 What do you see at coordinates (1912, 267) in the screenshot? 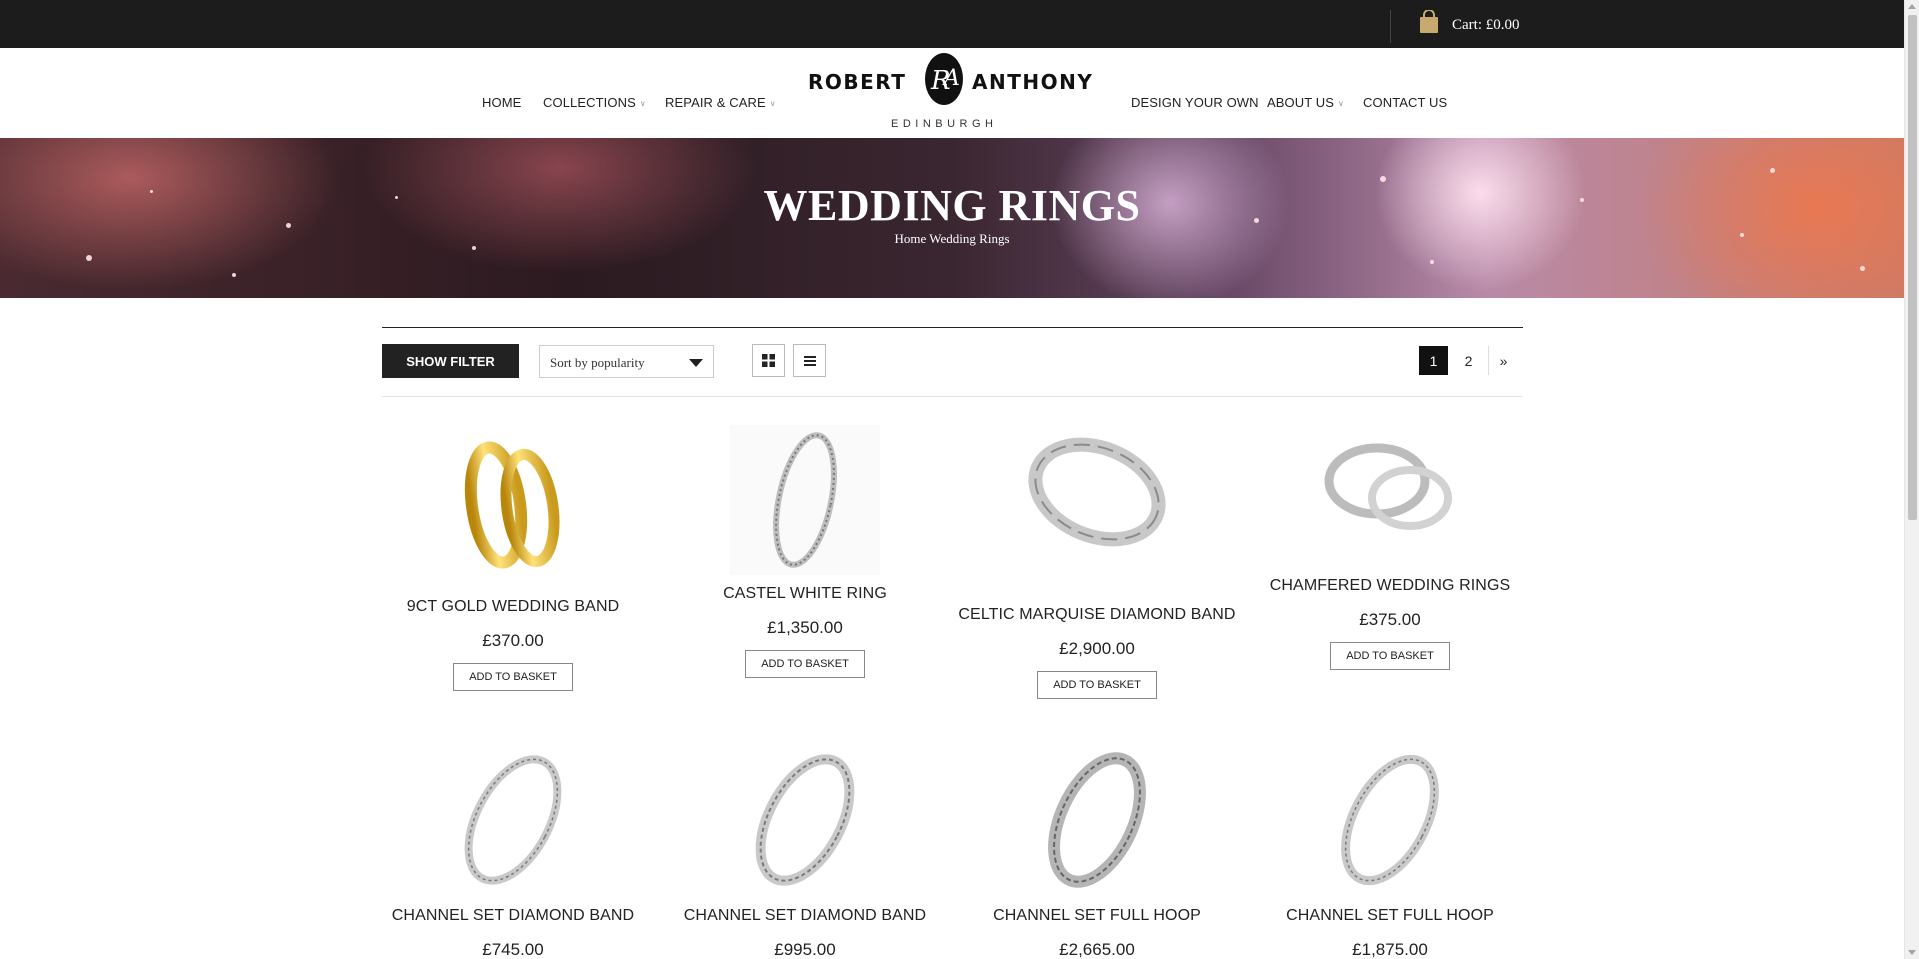
I see `scrollbar-thumb` at bounding box center [1912, 267].